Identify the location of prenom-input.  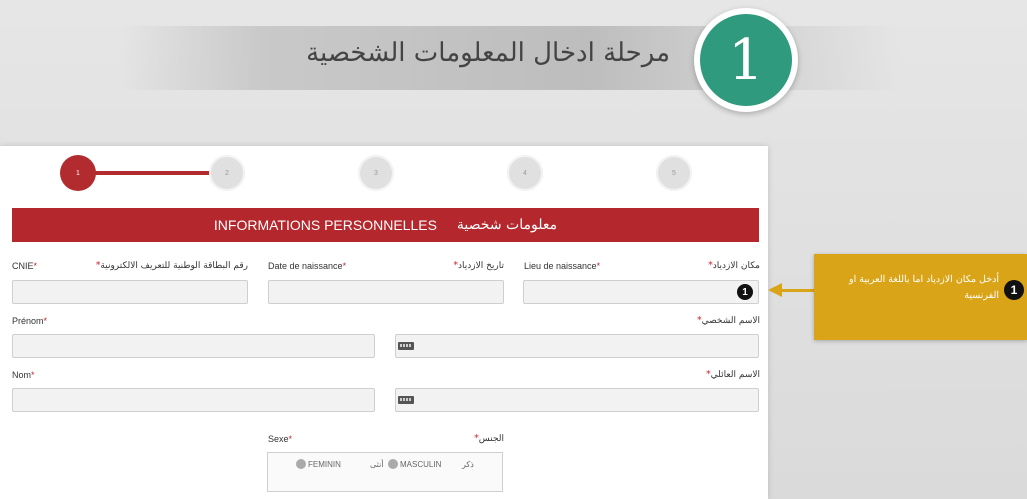
(193, 346).